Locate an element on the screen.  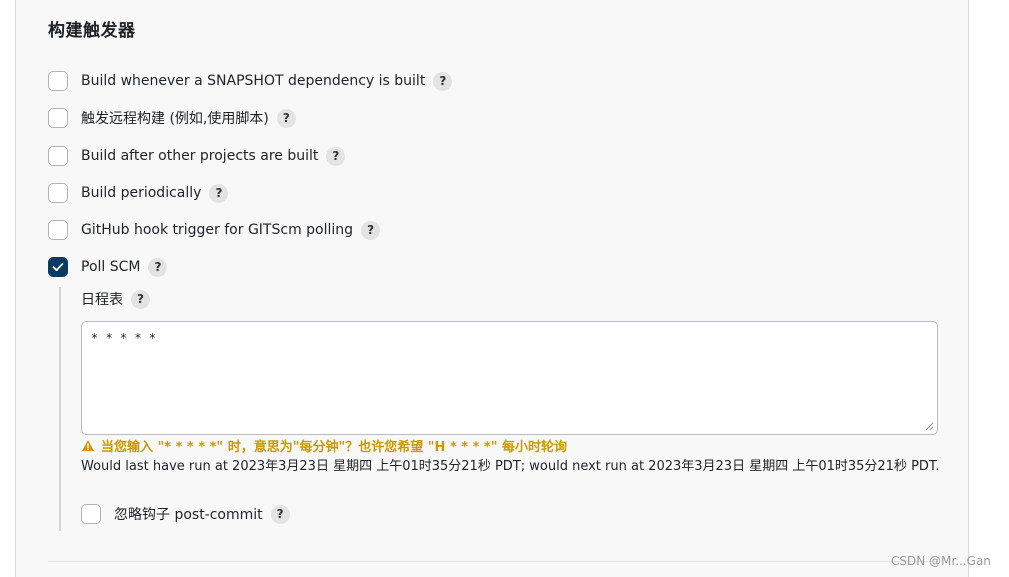
trigger-build-periodically: Build periodically ? is located at coordinates (138, 193).